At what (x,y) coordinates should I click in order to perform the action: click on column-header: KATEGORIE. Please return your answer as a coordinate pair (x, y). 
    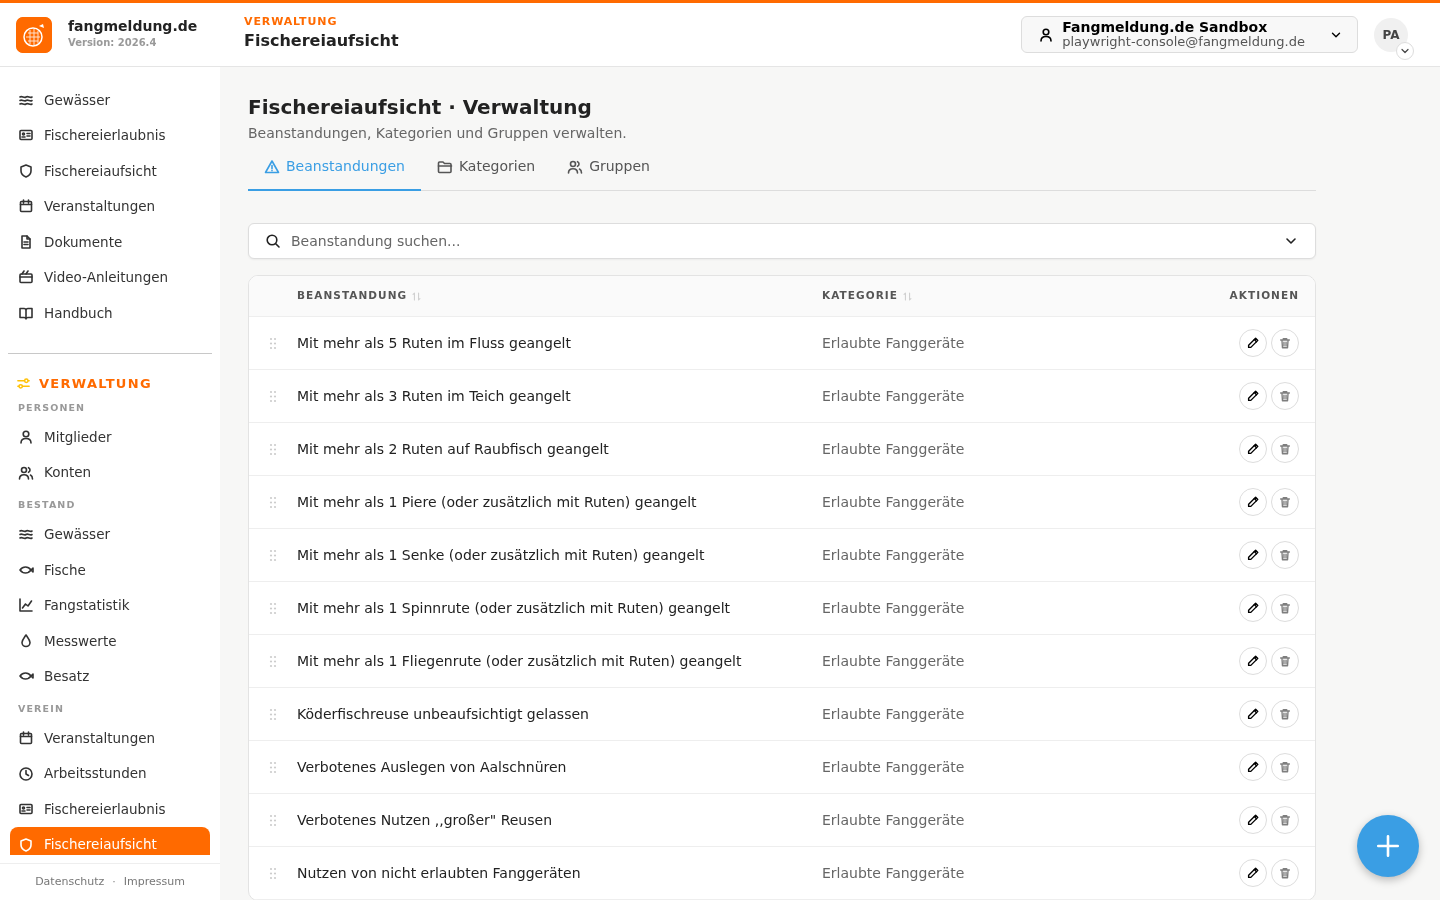
    Looking at the image, I should click on (860, 296).